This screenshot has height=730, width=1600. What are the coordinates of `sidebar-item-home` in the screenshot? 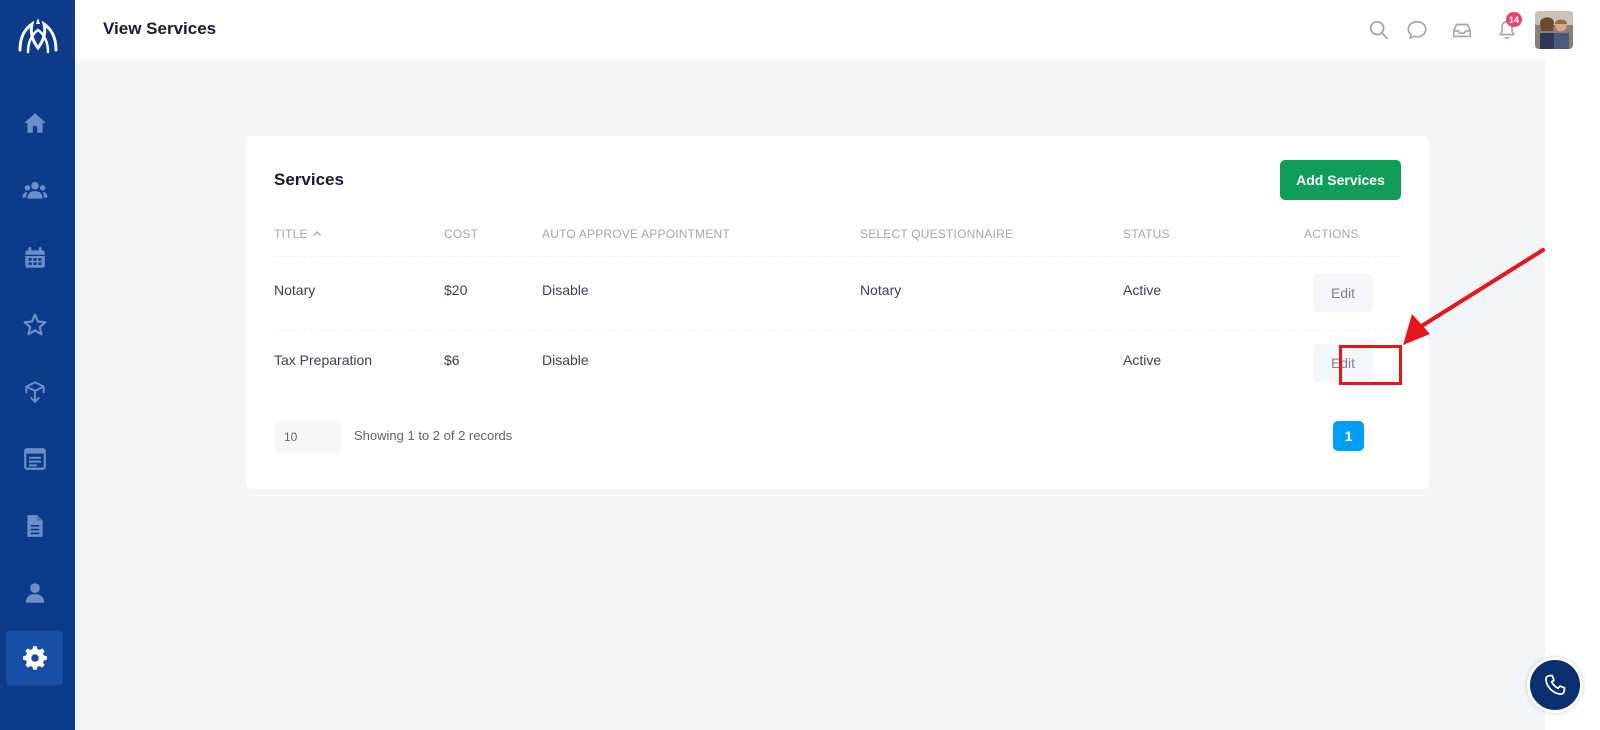 It's located at (34, 123).